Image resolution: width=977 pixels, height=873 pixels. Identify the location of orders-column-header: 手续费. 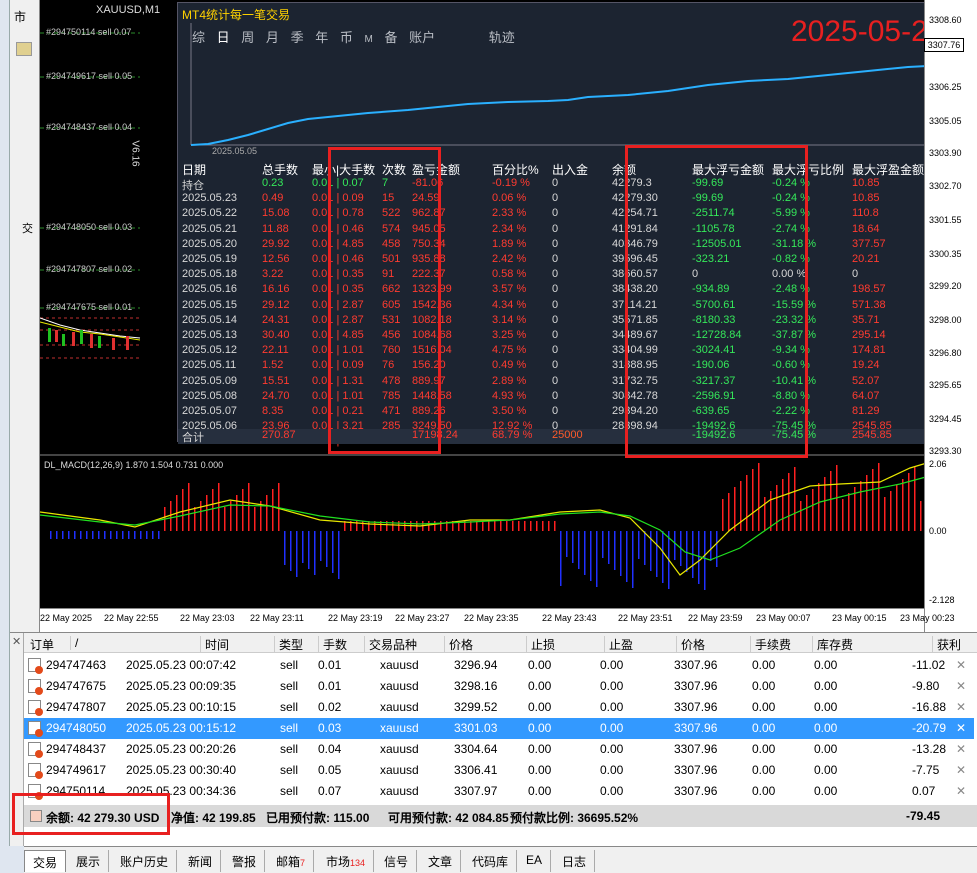
(770, 644).